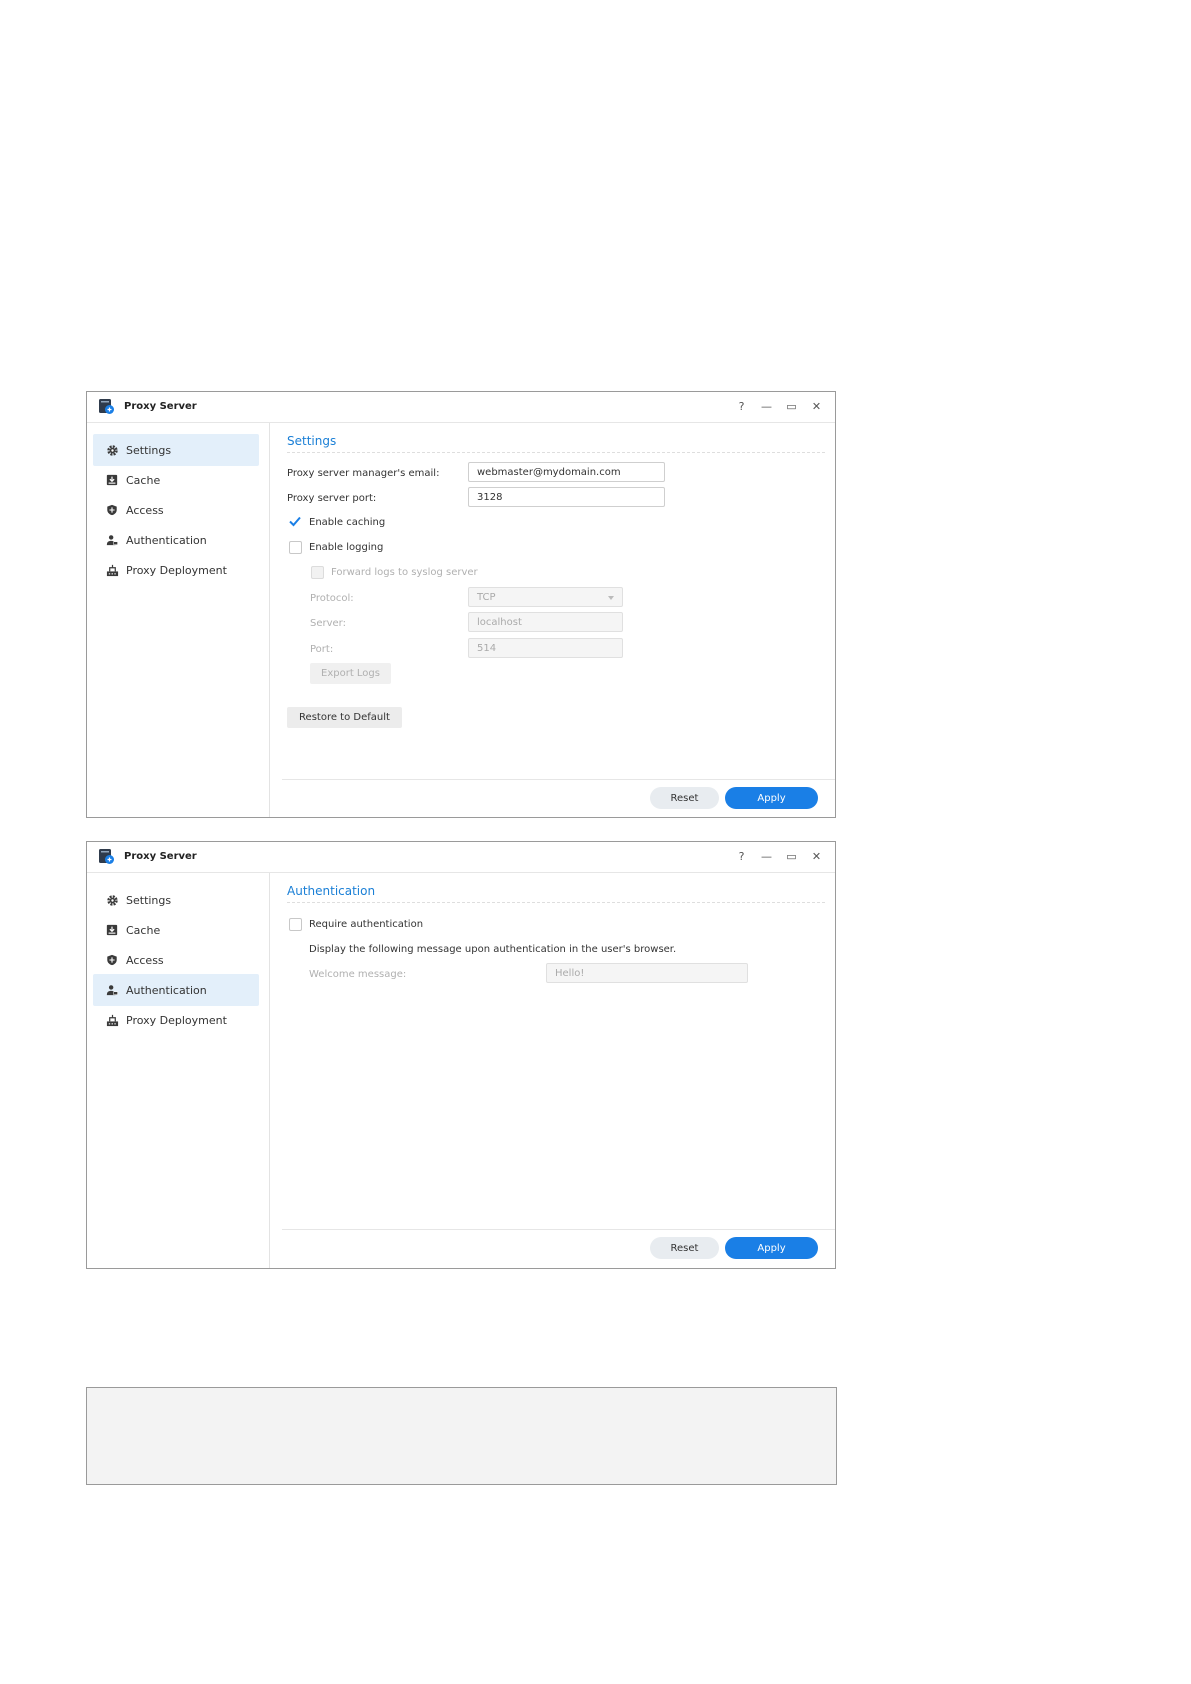 Image resolution: width=1191 pixels, height=1684 pixels. Describe the element at coordinates (350, 673) in the screenshot. I see `export-logs-button: Export Logs` at that location.